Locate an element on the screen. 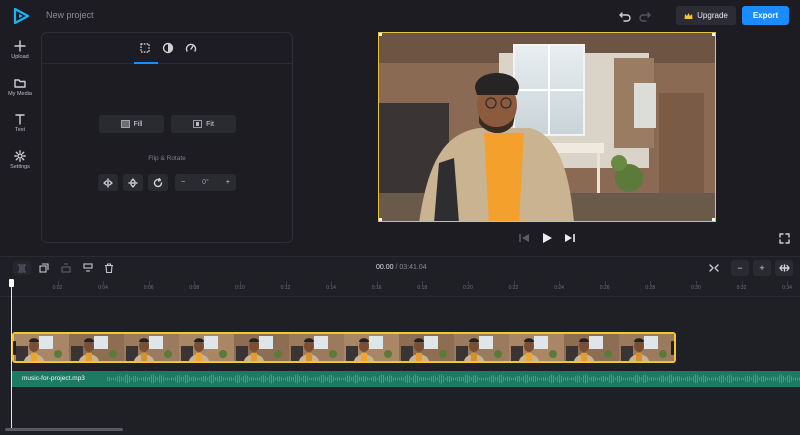 Image resolution: width=800 pixels, height=435 pixels. upgrade-label: Upgrade is located at coordinates (712, 15).